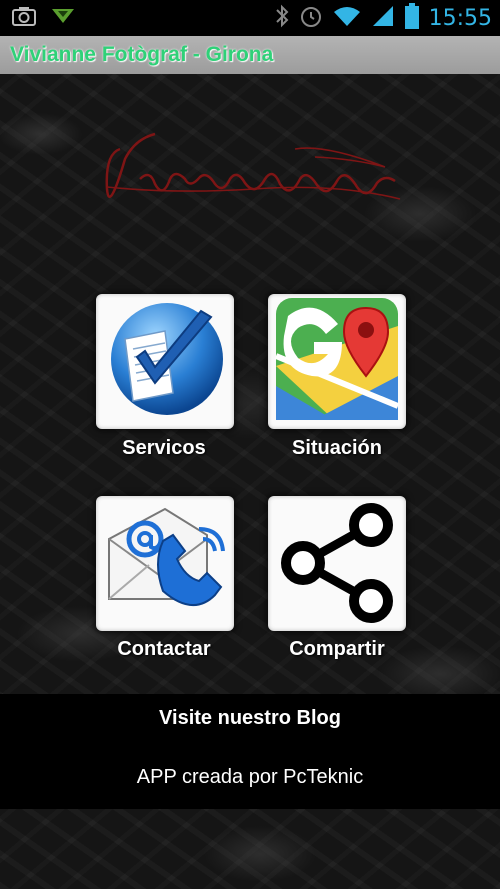 Image resolution: width=500 pixels, height=889 pixels. What do you see at coordinates (336, 448) in the screenshot?
I see `situacion-label: Situación` at bounding box center [336, 448].